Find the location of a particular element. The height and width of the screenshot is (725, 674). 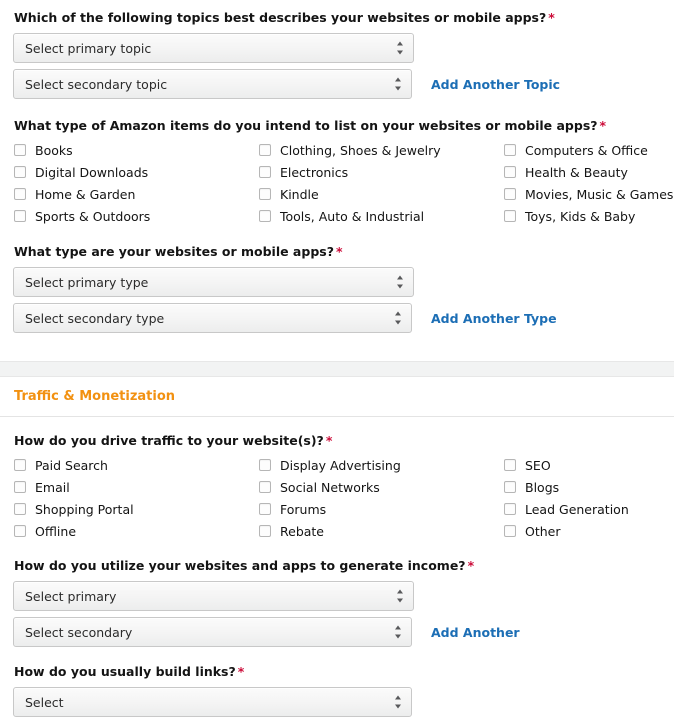

checkbox-label: Health & Beauty is located at coordinates (576, 172).